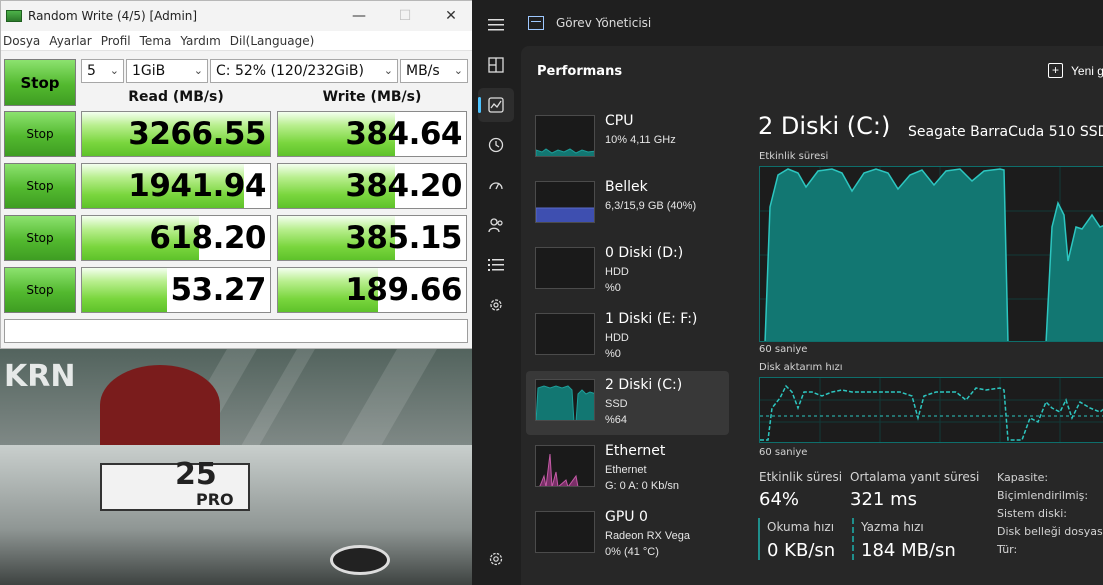 The width and height of the screenshot is (1103, 585). What do you see at coordinates (149, 71) in the screenshot?
I see `size-value: 1GiB` at bounding box center [149, 71].